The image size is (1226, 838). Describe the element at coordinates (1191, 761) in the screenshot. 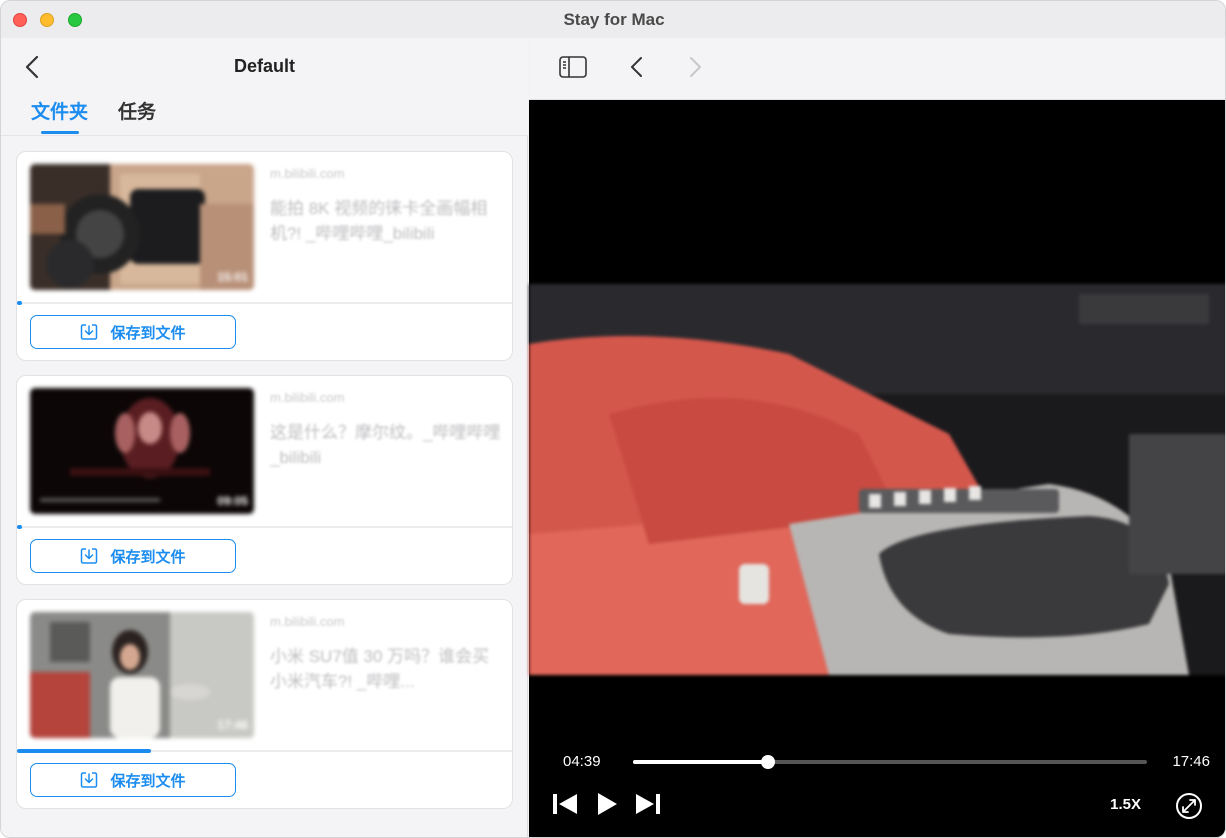

I see `total-time: 17:46` at that location.